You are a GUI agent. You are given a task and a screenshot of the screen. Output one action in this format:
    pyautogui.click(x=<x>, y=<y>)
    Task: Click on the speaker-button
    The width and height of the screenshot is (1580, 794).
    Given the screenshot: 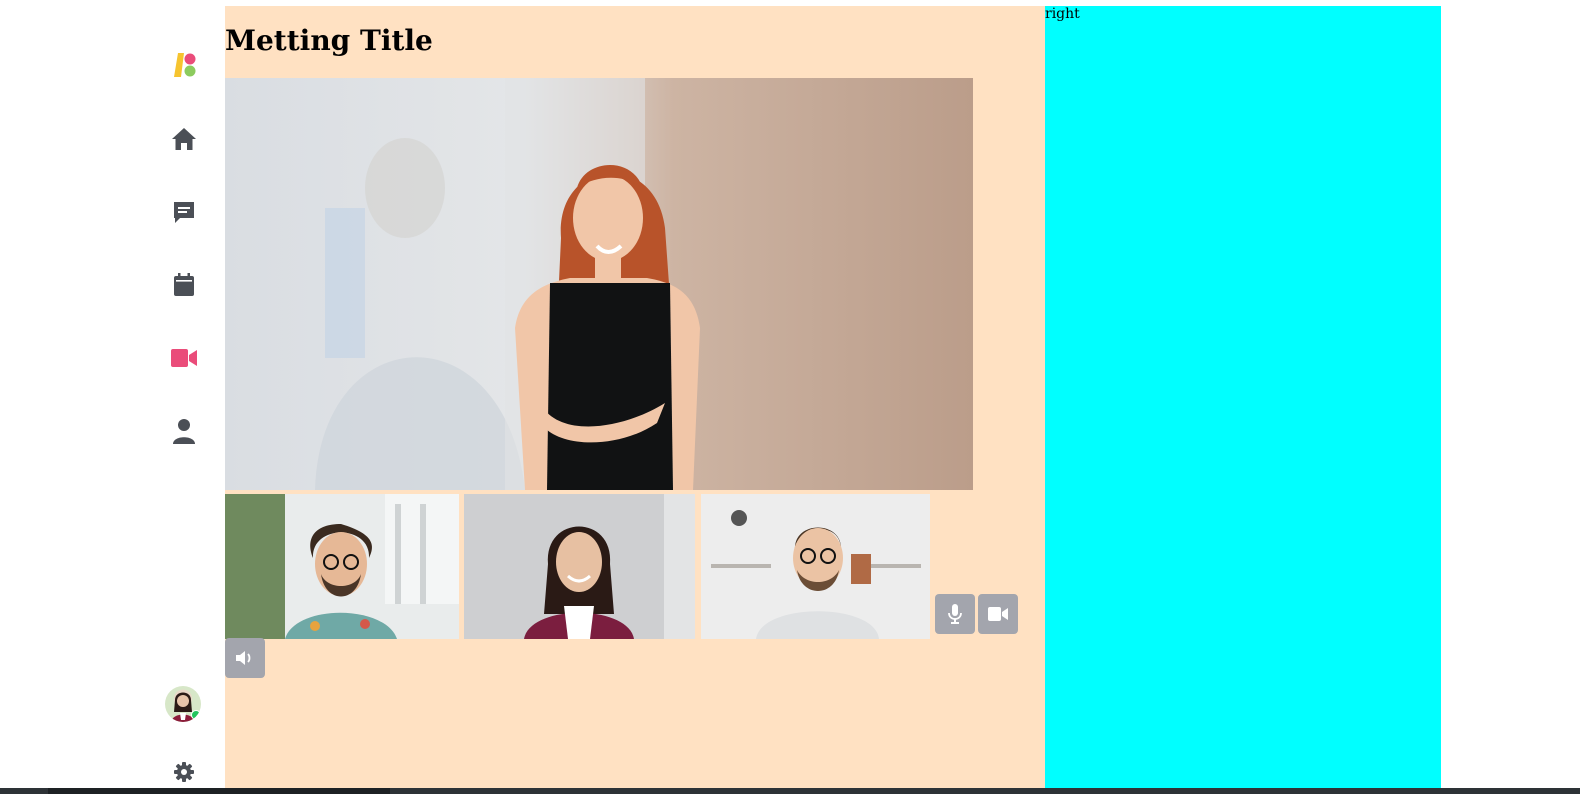 What is the action you would take?
    pyautogui.click(x=245, y=658)
    